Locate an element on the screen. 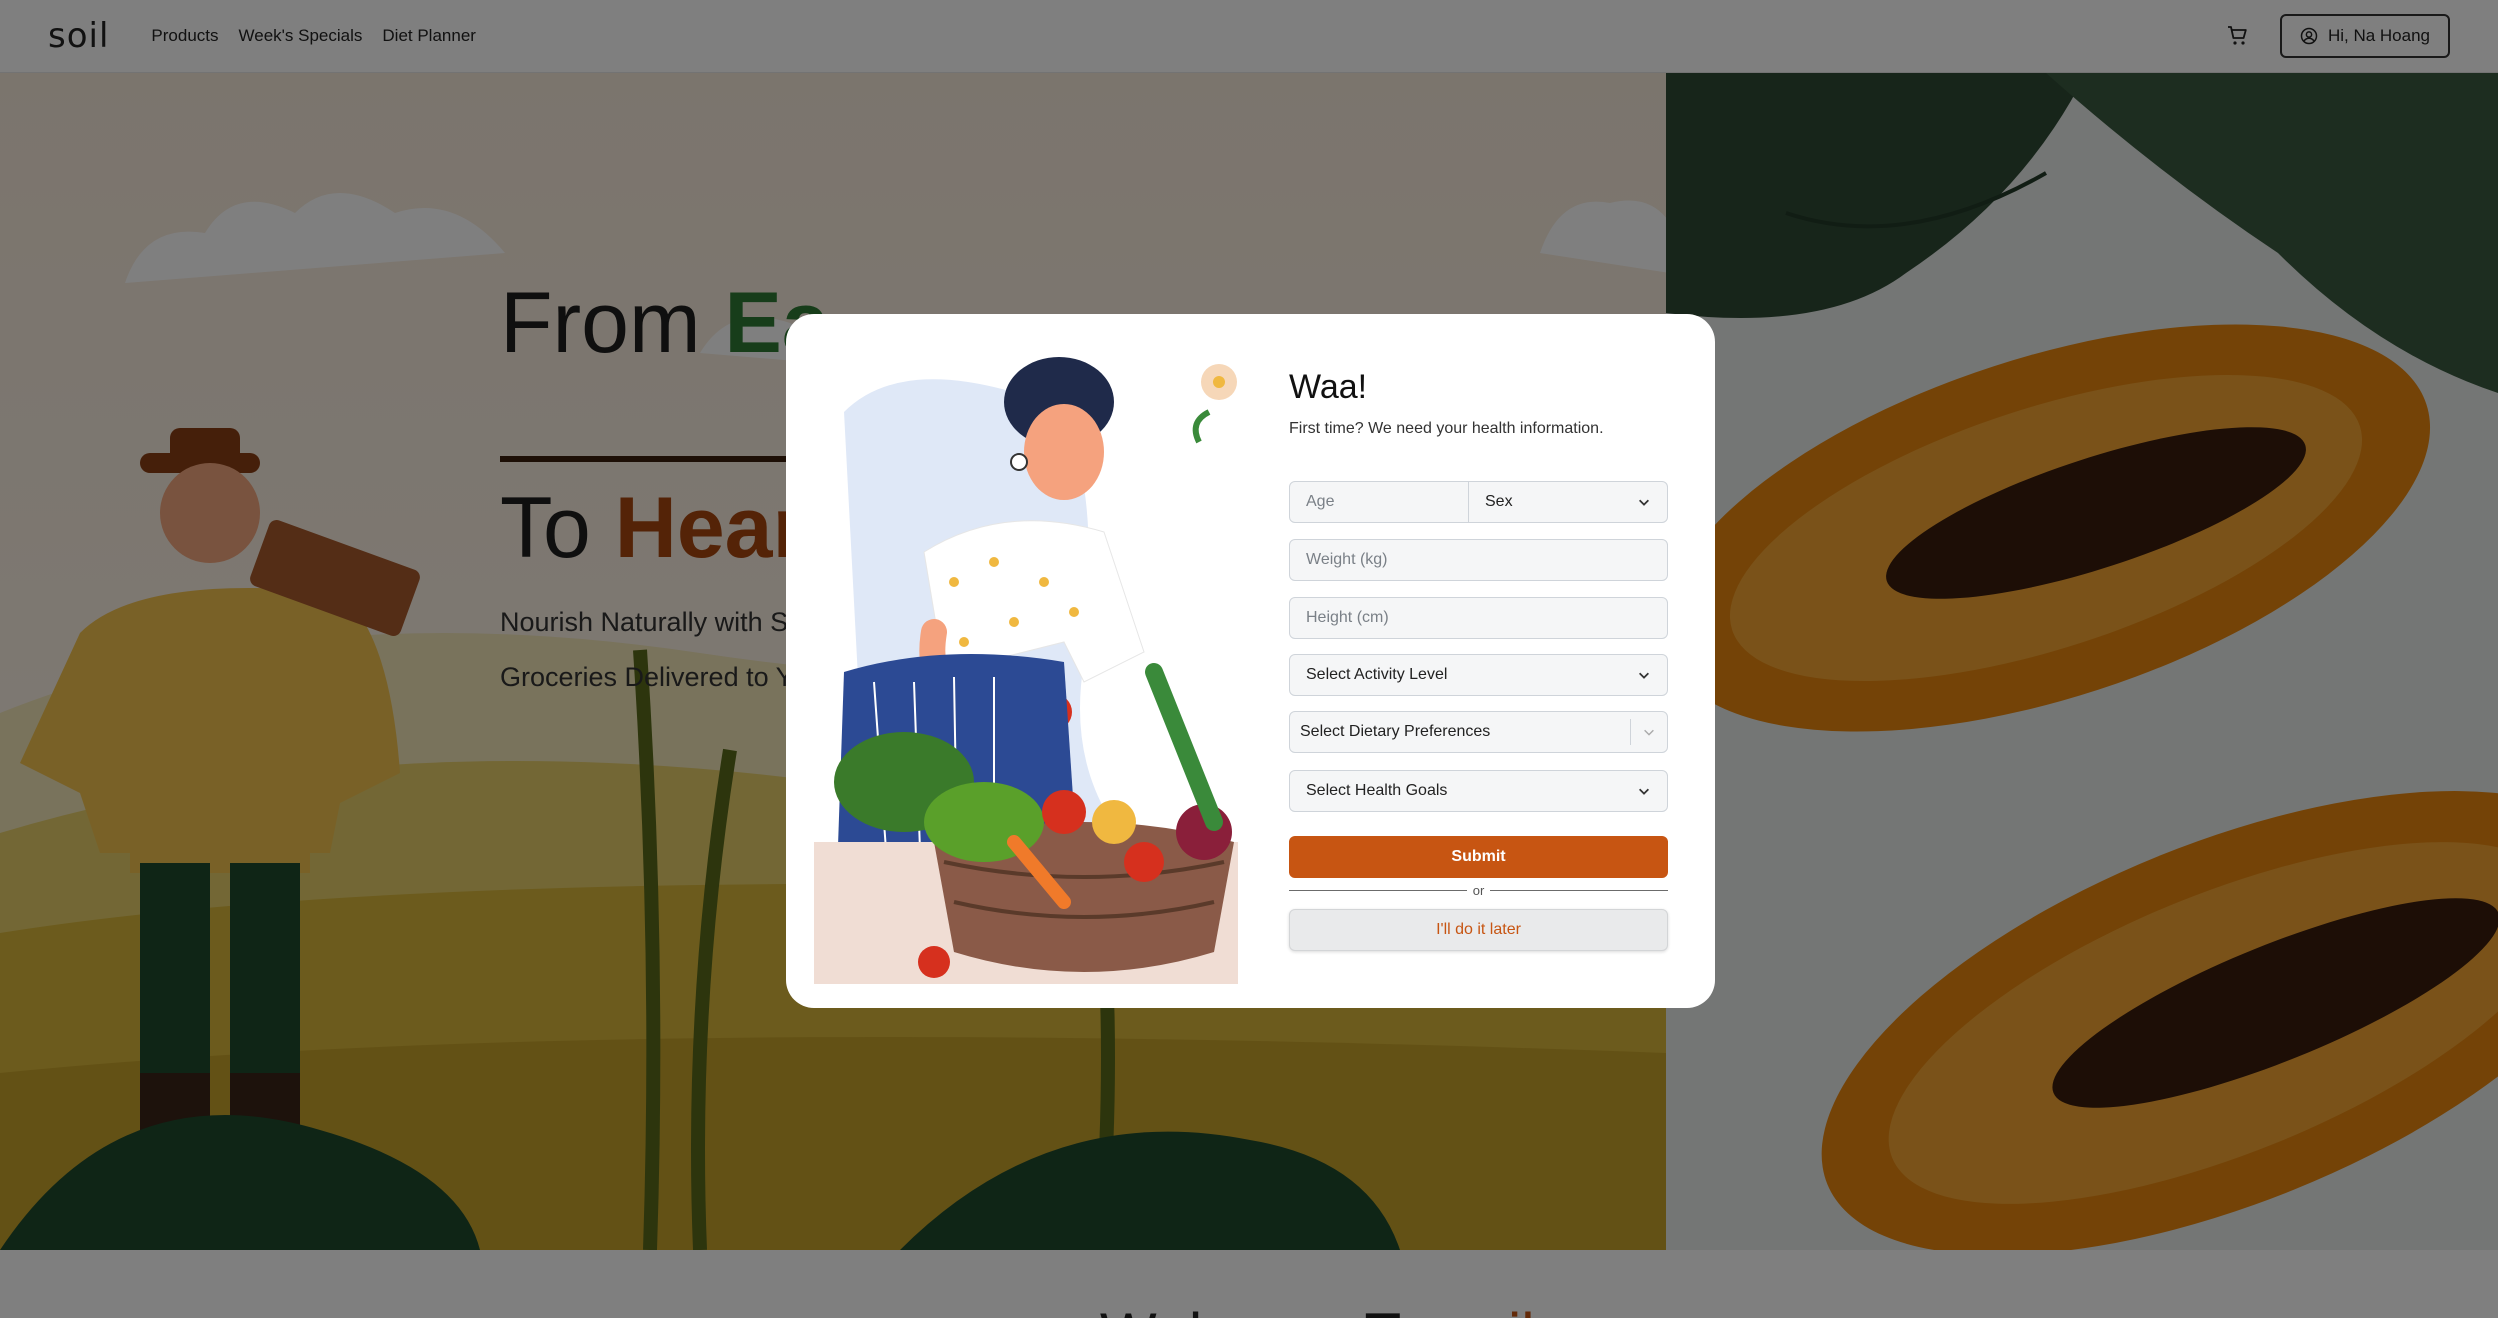 The image size is (2498, 1318). age-sex-row: Sex is located at coordinates (1478, 502).